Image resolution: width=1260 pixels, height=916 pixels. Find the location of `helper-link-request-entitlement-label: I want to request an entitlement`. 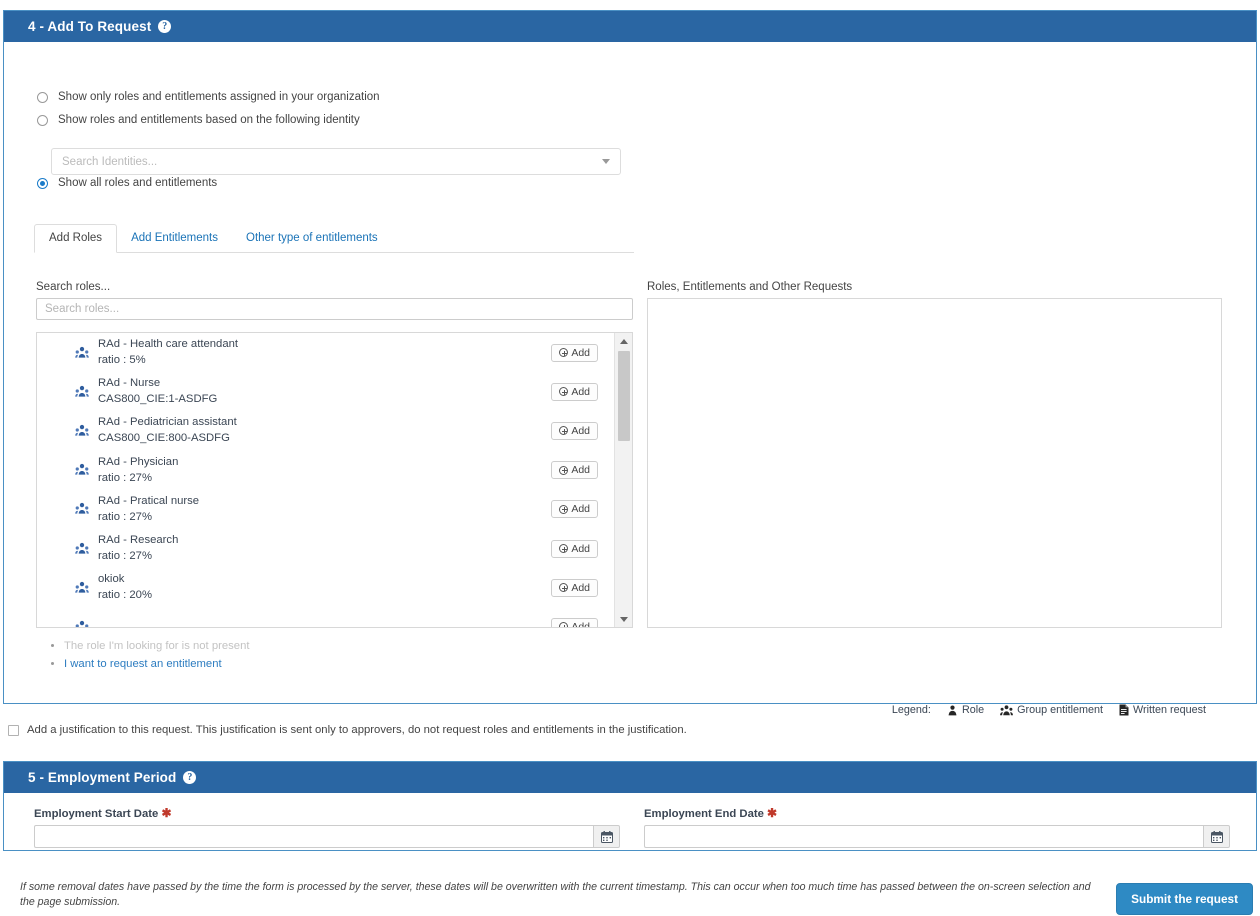

helper-link-request-entitlement-label: I want to request an entitlement is located at coordinates (143, 664).